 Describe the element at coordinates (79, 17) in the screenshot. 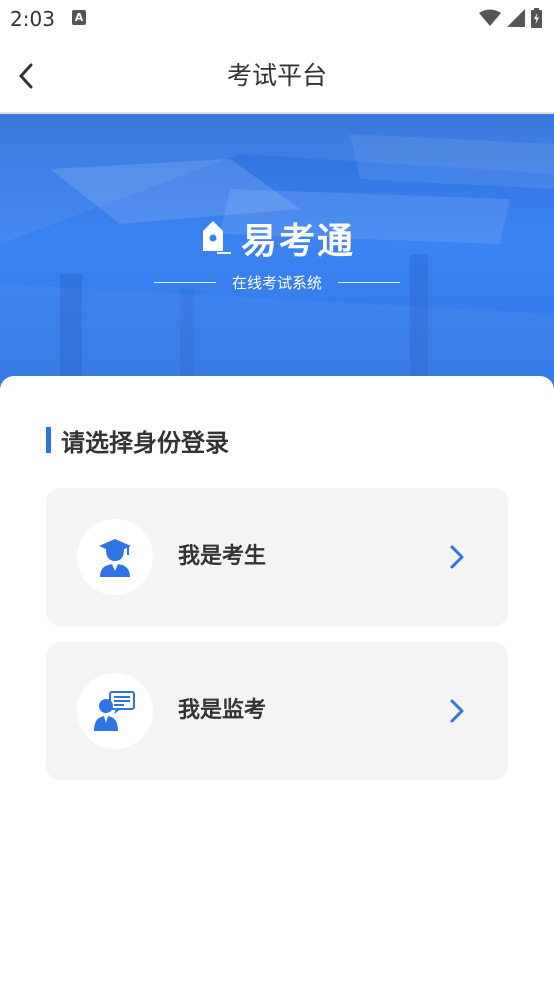

I see `notification-a-icon: A` at that location.